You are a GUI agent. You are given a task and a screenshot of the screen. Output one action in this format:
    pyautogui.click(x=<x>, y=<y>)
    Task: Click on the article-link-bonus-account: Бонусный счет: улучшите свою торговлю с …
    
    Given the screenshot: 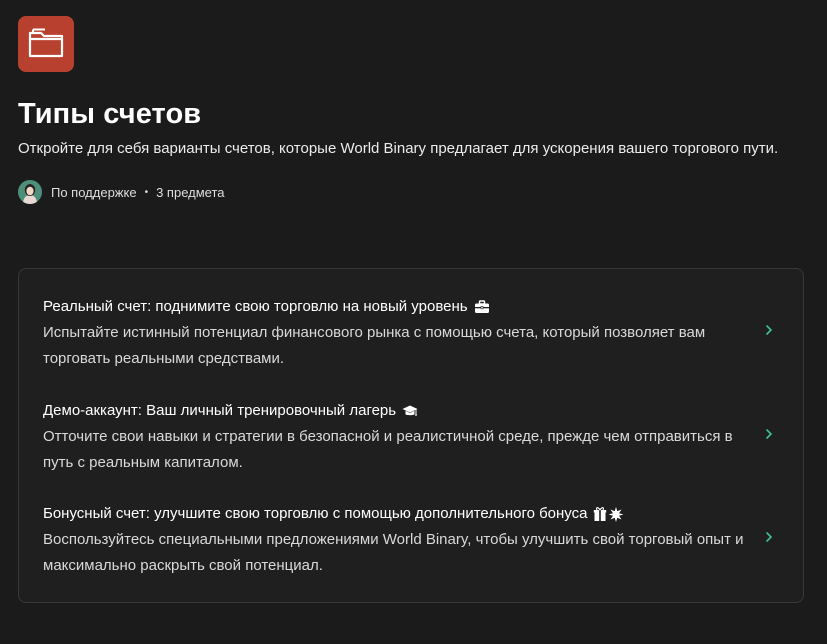 What is the action you would take?
    pyautogui.click(x=411, y=540)
    